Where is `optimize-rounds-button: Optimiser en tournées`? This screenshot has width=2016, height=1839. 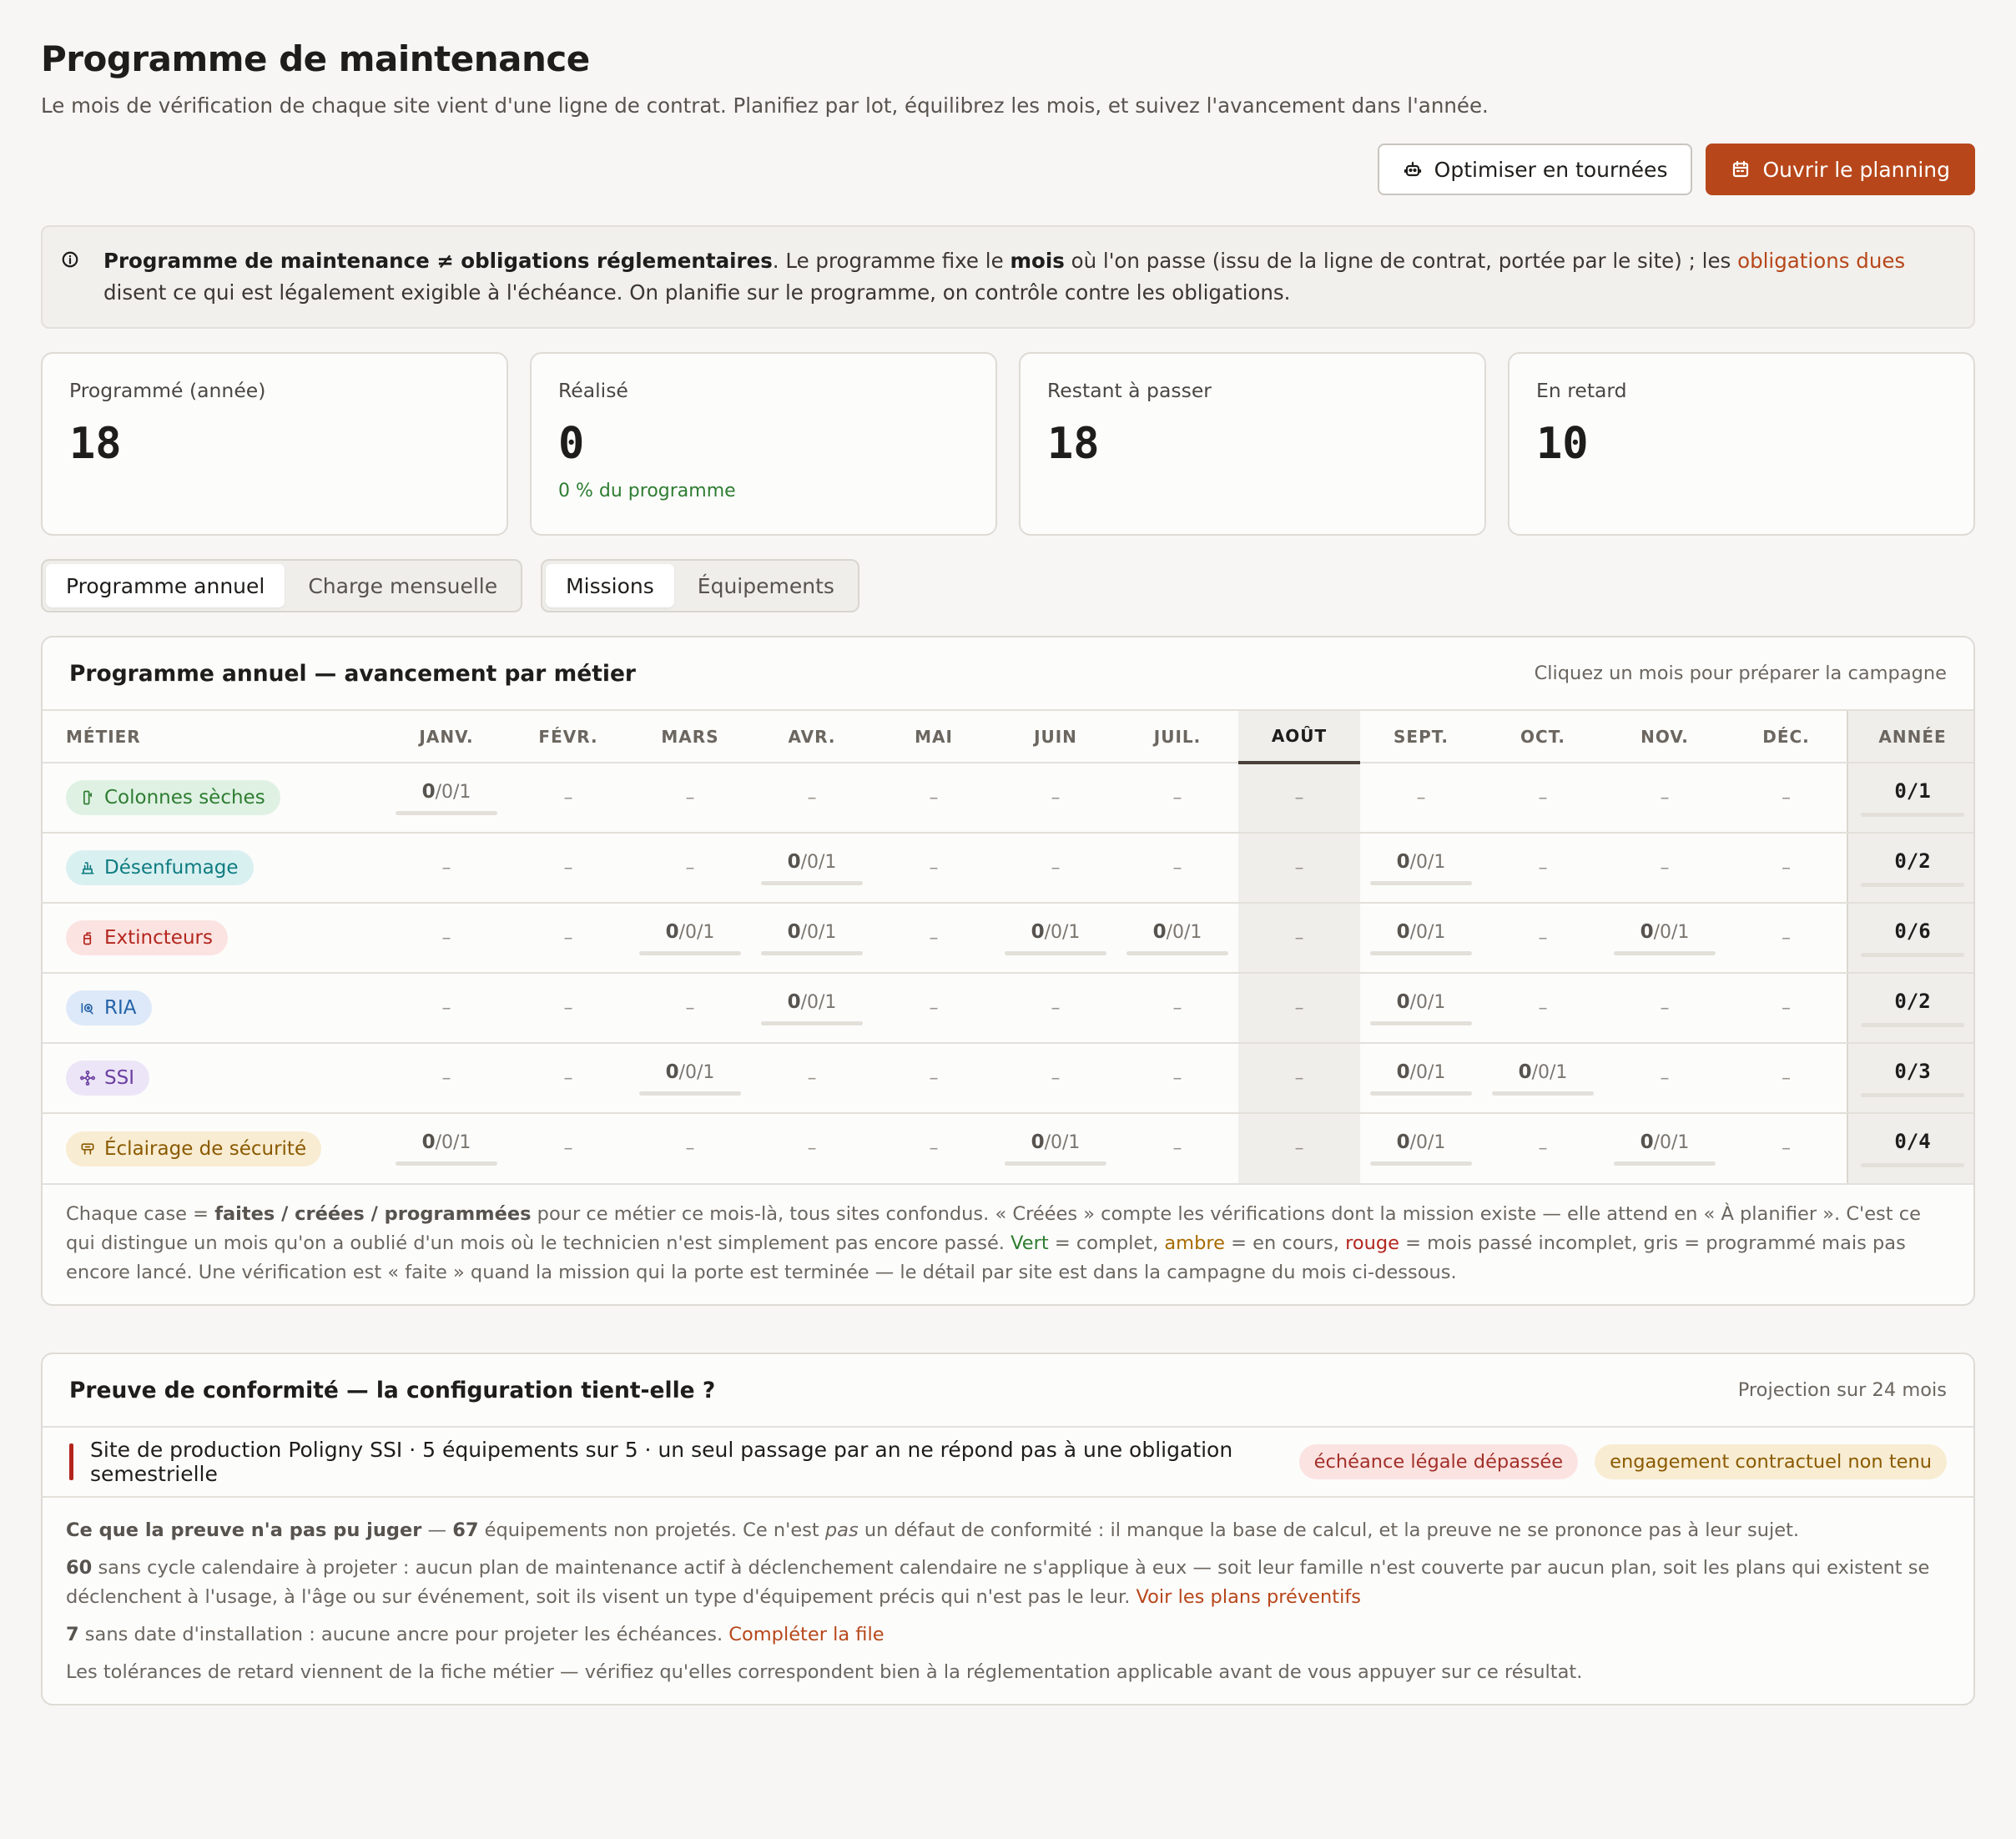
optimize-rounds-button: Optimiser en tournées is located at coordinates (1535, 169).